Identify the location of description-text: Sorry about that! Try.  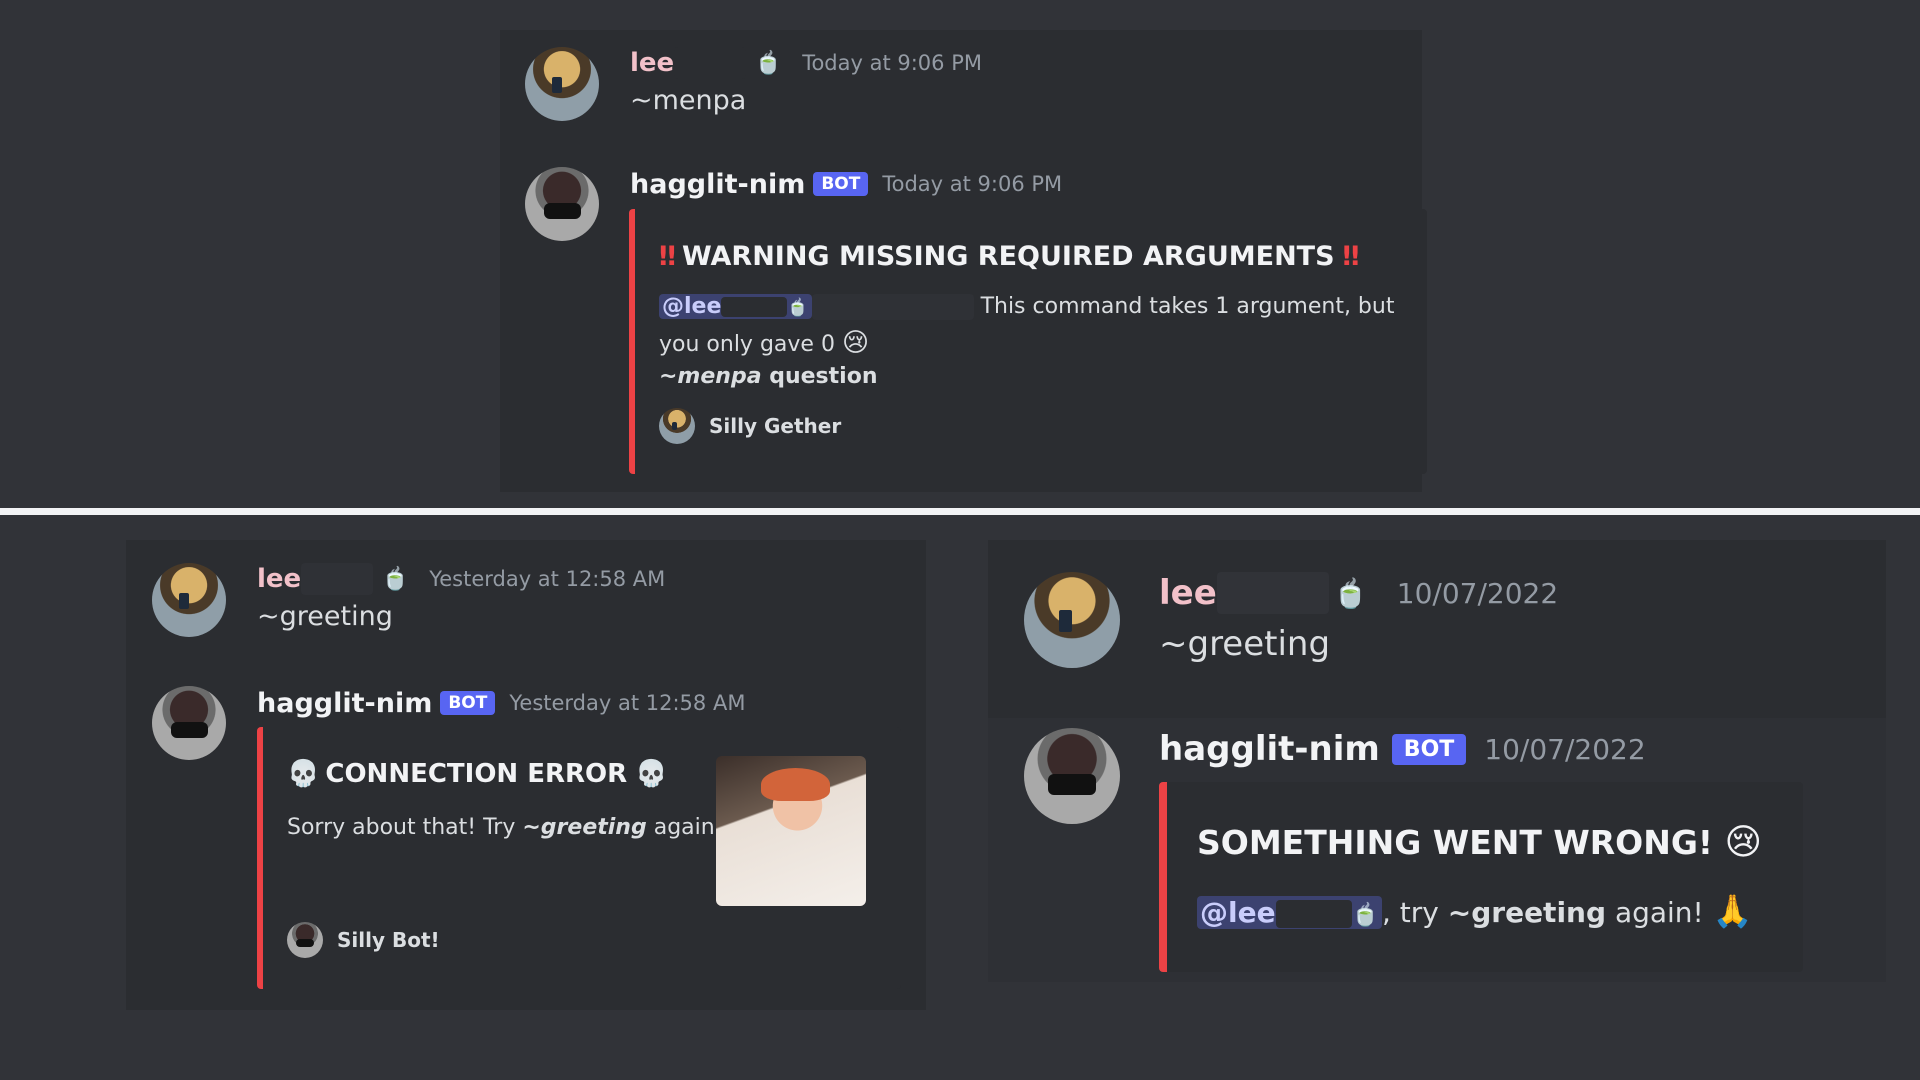
(401, 827).